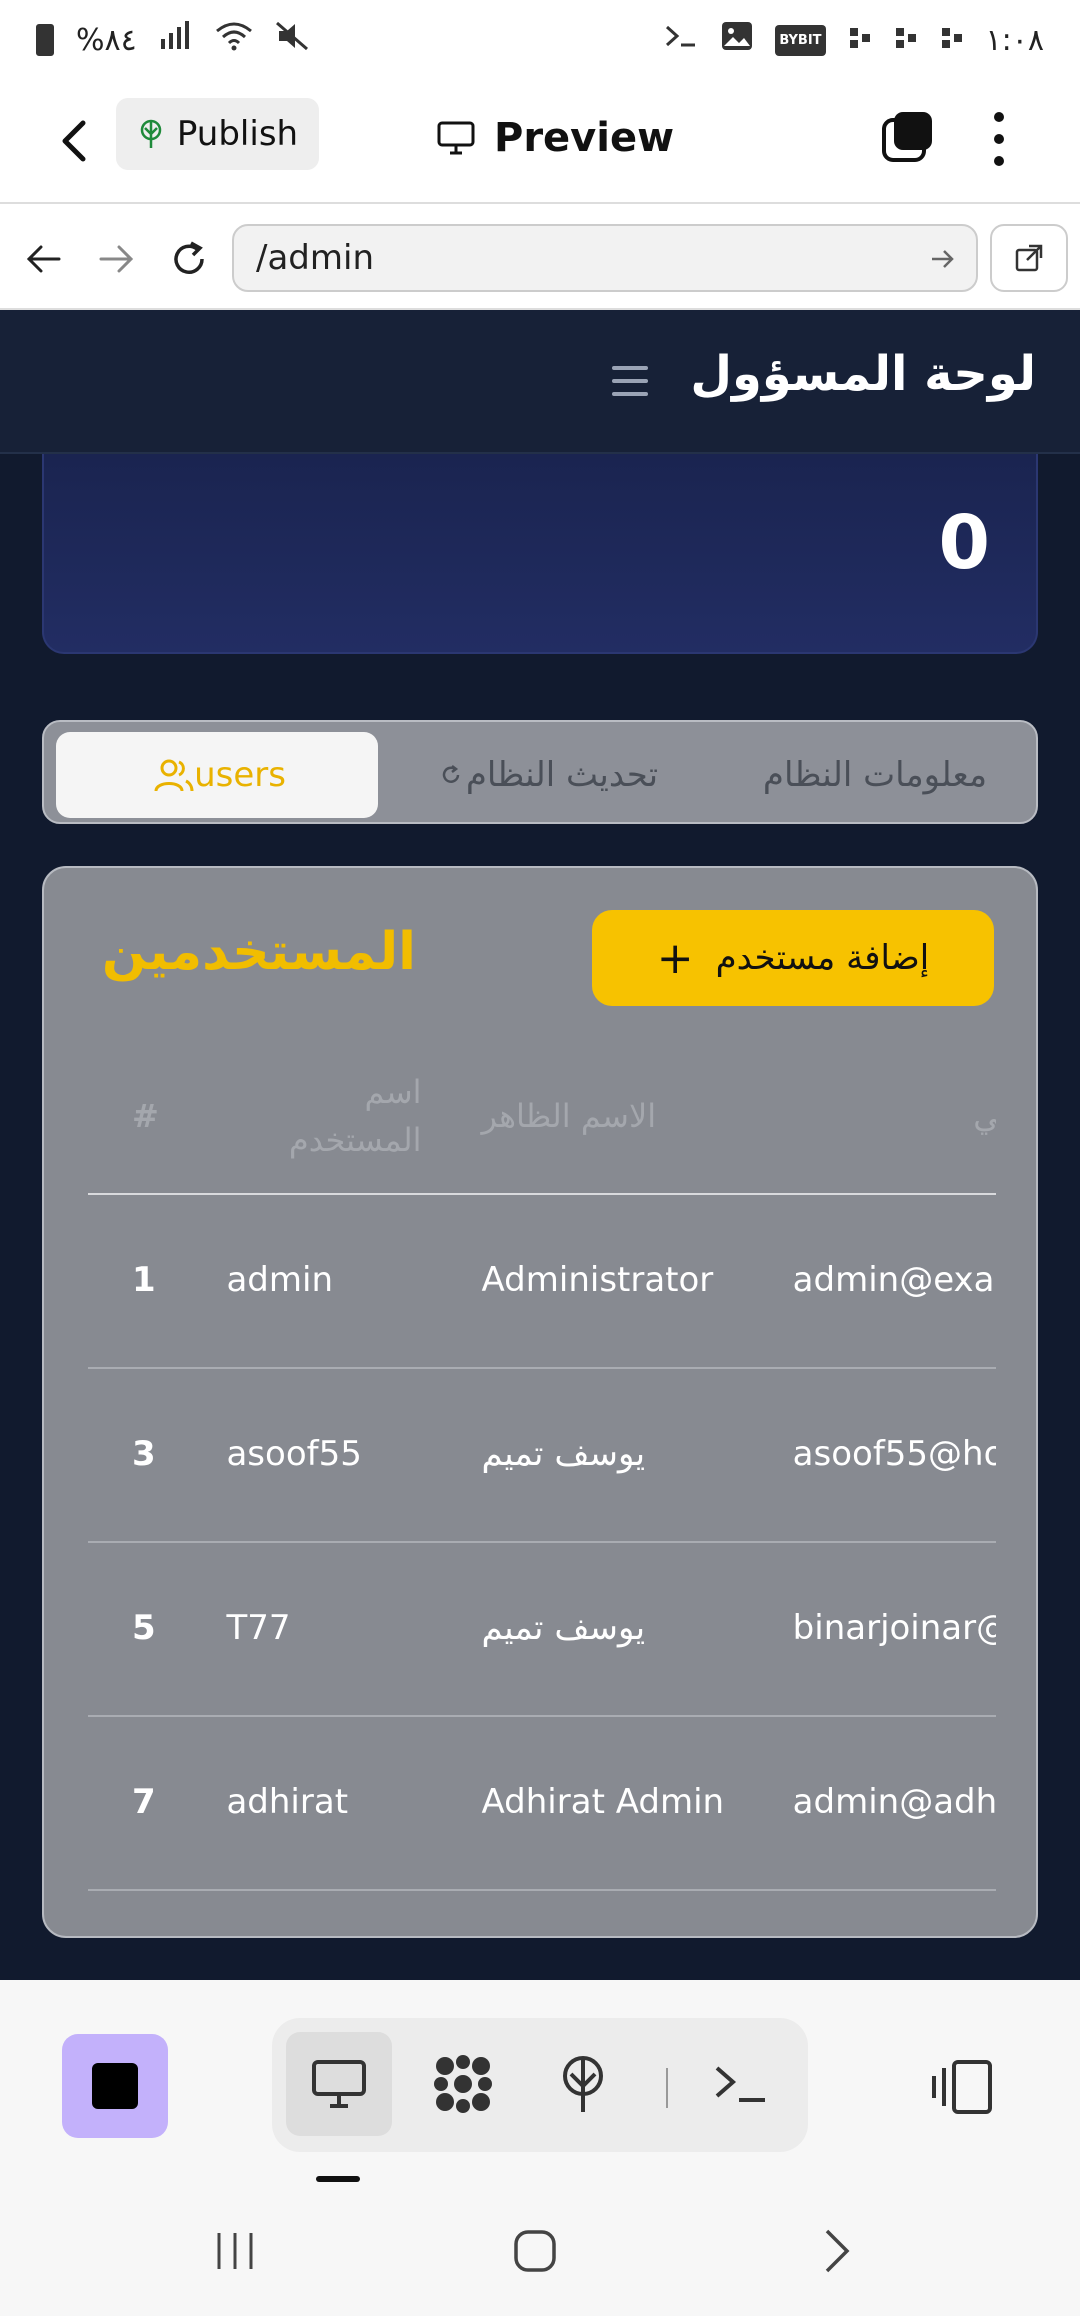  I want to click on tab-system-update-label: تحديث النظام, so click(562, 775).